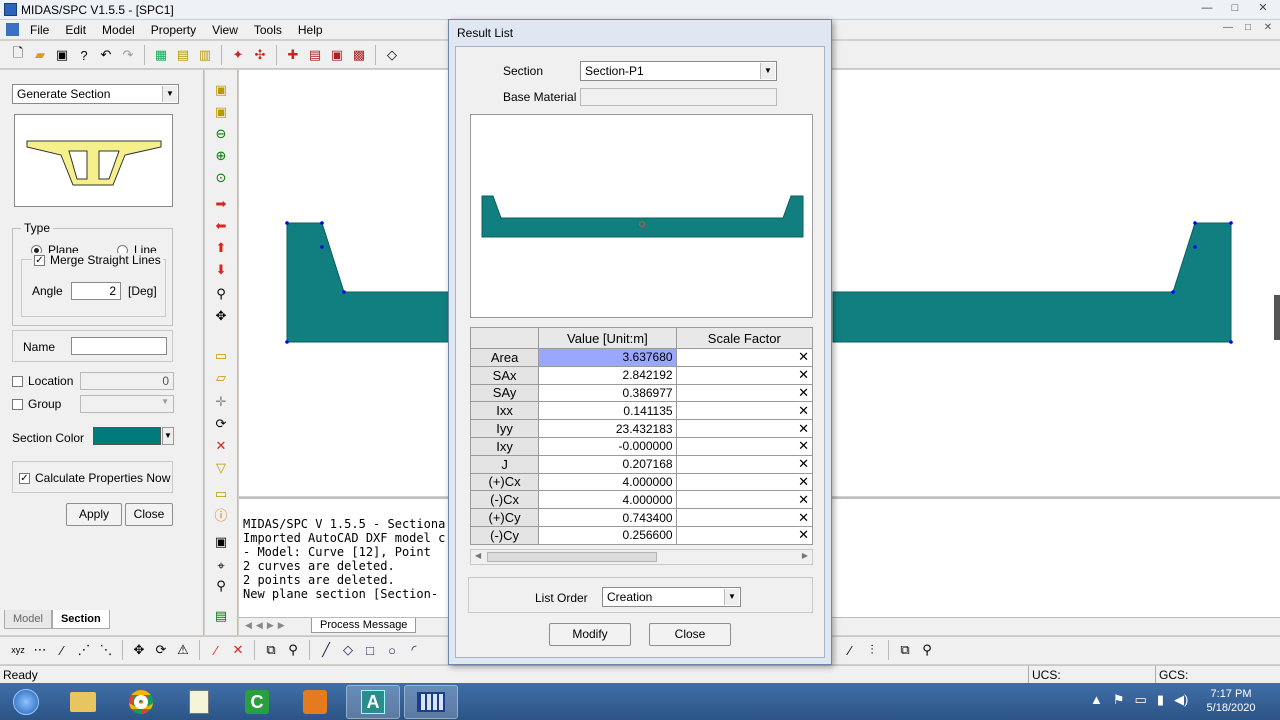 This screenshot has height=720, width=1280. Describe the element at coordinates (139, 650) in the screenshot. I see `move-node-icon: ✥` at that location.